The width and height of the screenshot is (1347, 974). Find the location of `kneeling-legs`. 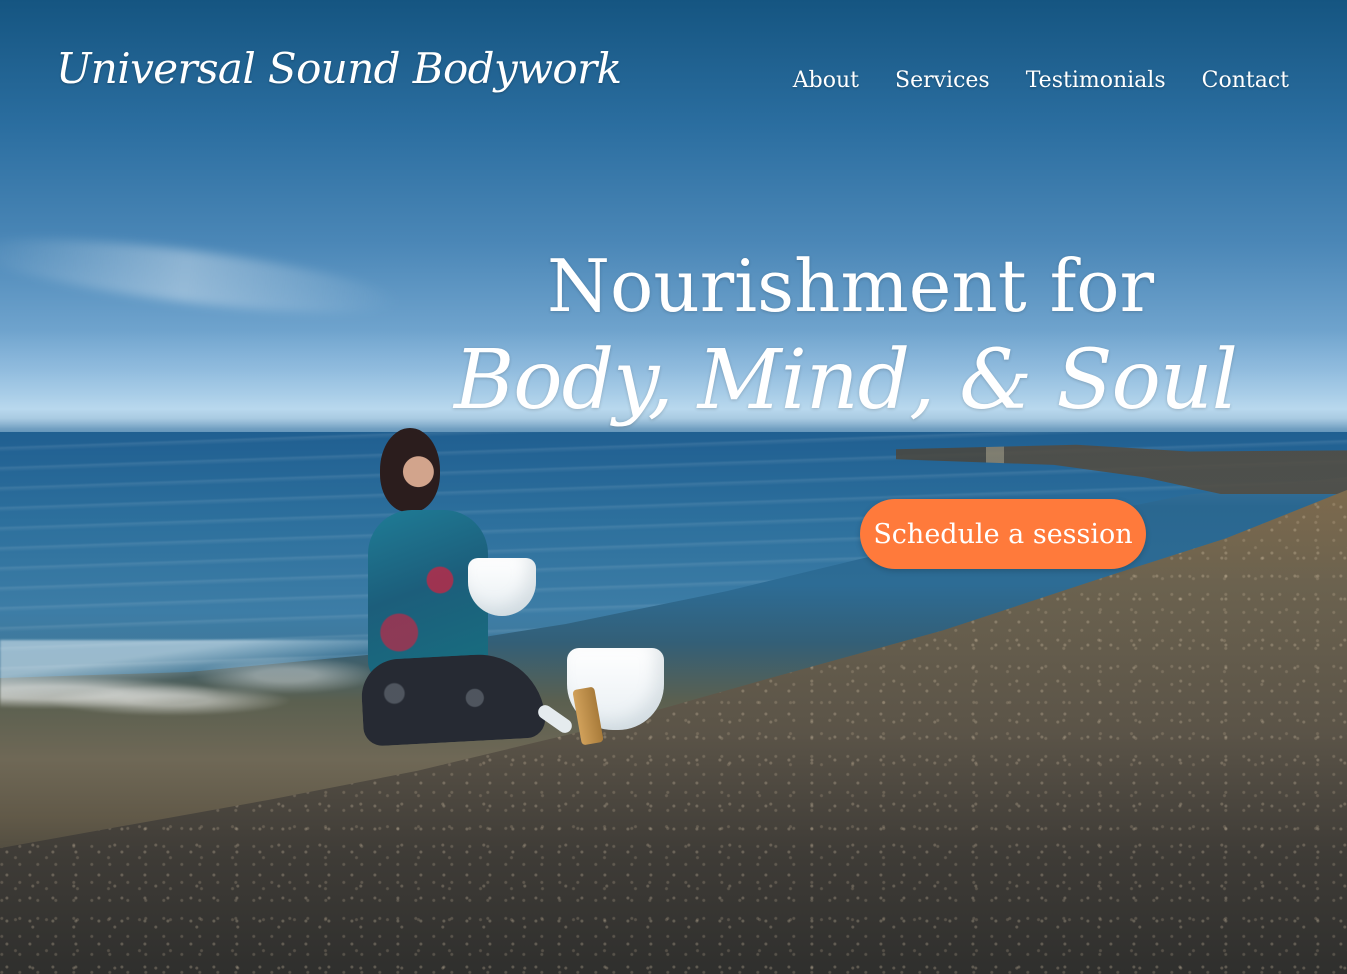

kneeling-legs is located at coordinates (453, 699).